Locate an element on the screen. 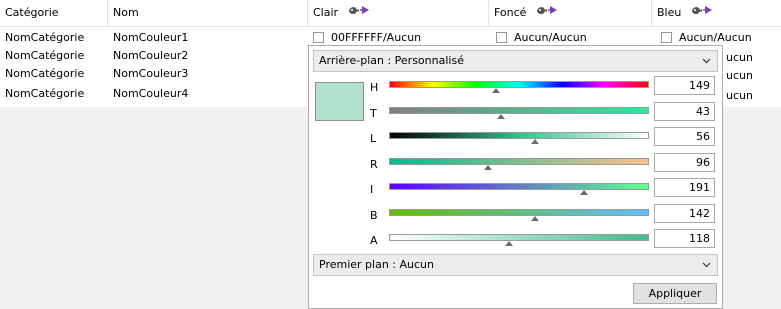  column-header-name: Nom is located at coordinates (208, 13).